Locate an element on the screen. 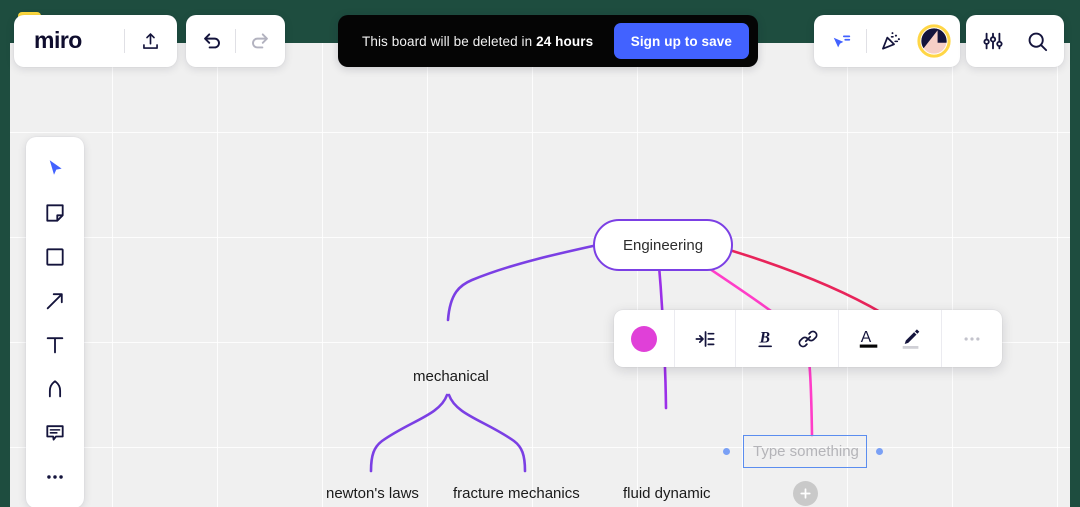  search-icon is located at coordinates (1037, 41).